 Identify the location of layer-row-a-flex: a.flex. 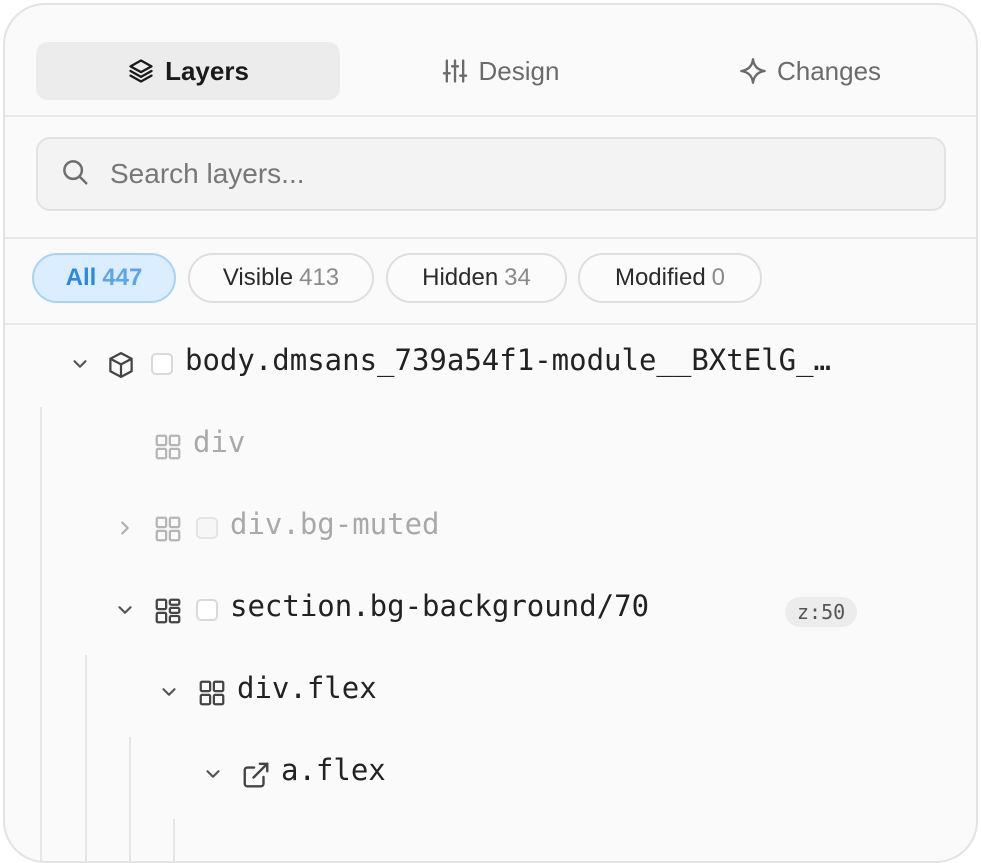
(490, 776).